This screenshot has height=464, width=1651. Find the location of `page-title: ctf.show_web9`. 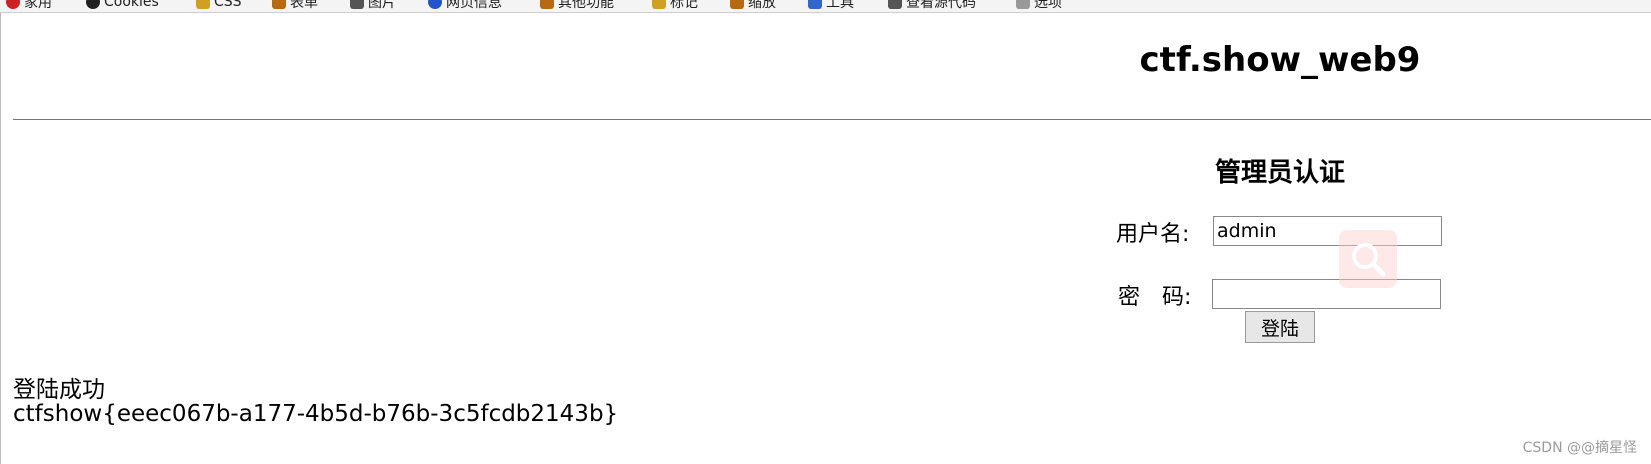

page-title: ctf.show_web9 is located at coordinates (1280, 60).